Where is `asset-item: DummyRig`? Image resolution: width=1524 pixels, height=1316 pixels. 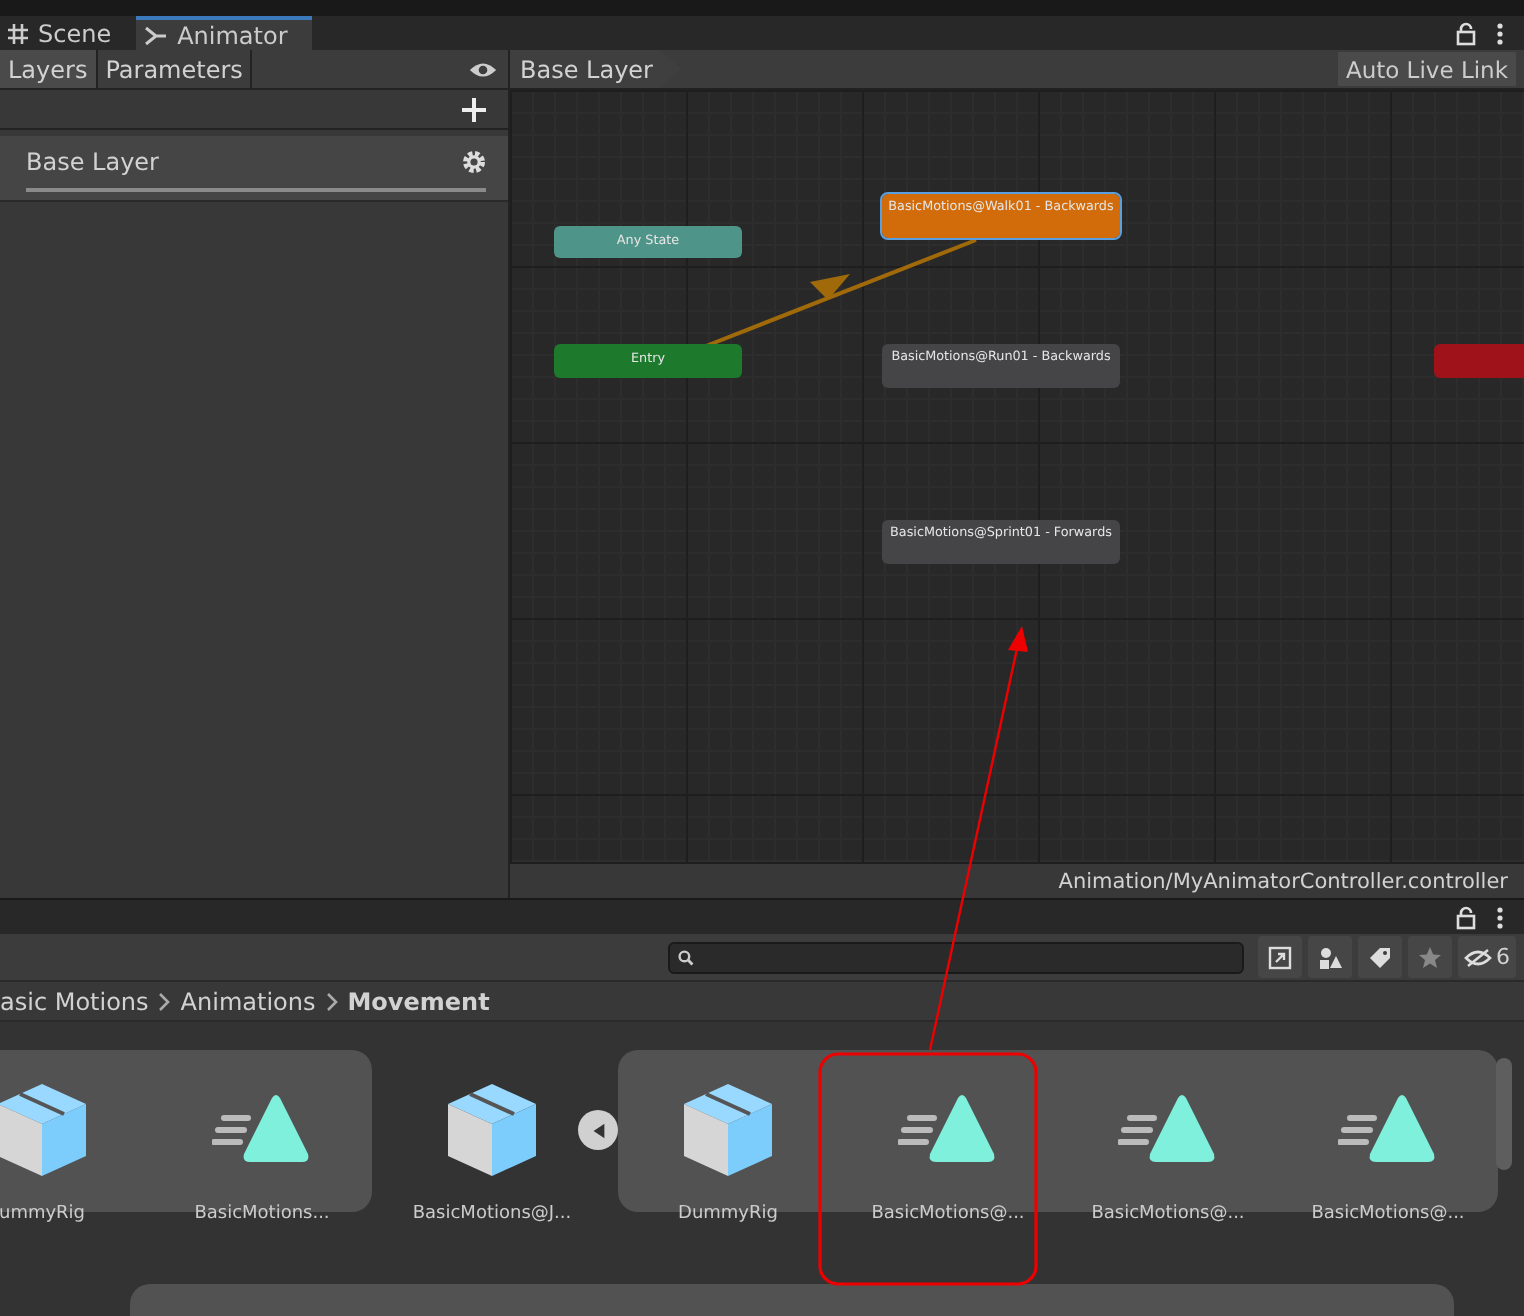 asset-item: DummyRig is located at coordinates (728, 1137).